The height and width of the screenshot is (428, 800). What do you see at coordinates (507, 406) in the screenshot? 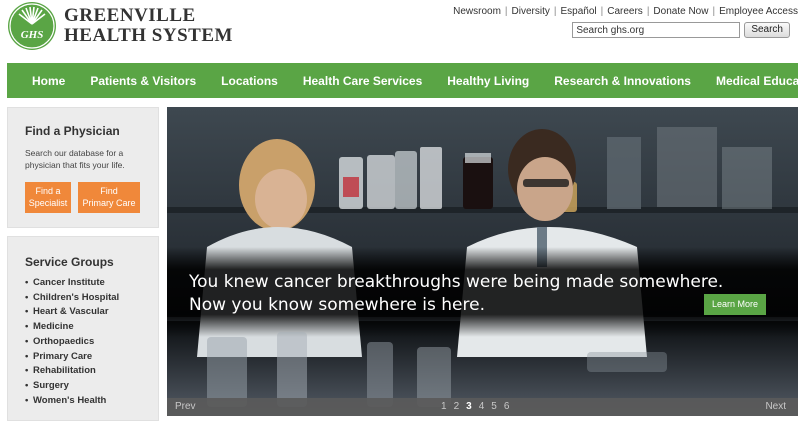
I see `slide-page-6: 6` at bounding box center [507, 406].